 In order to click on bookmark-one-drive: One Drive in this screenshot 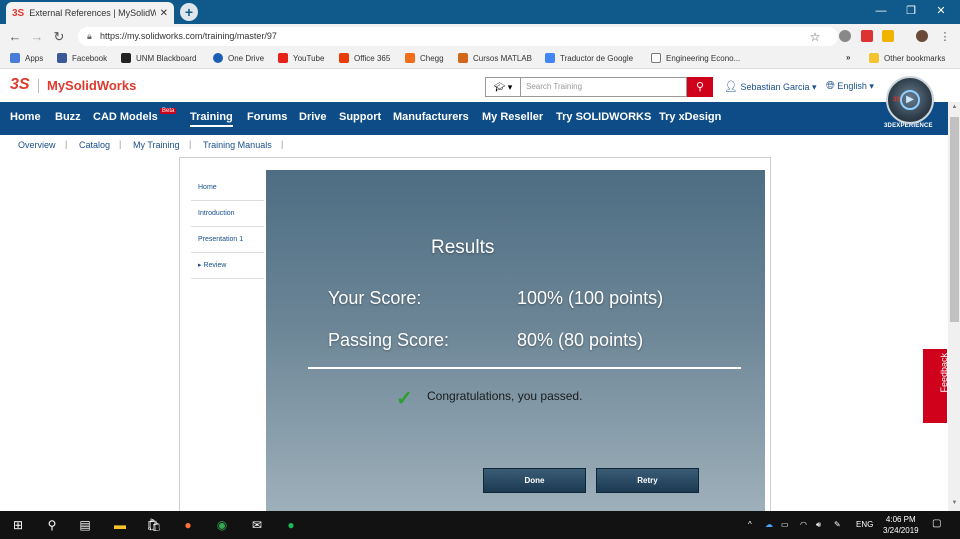, I will do `click(238, 58)`.